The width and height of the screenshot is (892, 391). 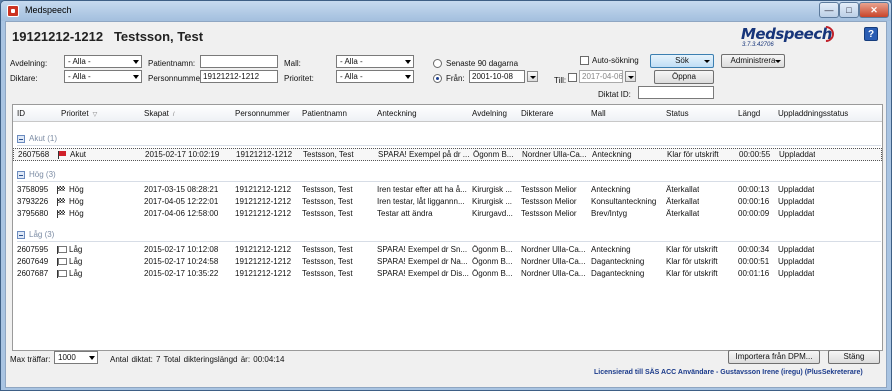 I want to click on cell-skapat: 2015-02-17 10:12:08, so click(x=181, y=249).